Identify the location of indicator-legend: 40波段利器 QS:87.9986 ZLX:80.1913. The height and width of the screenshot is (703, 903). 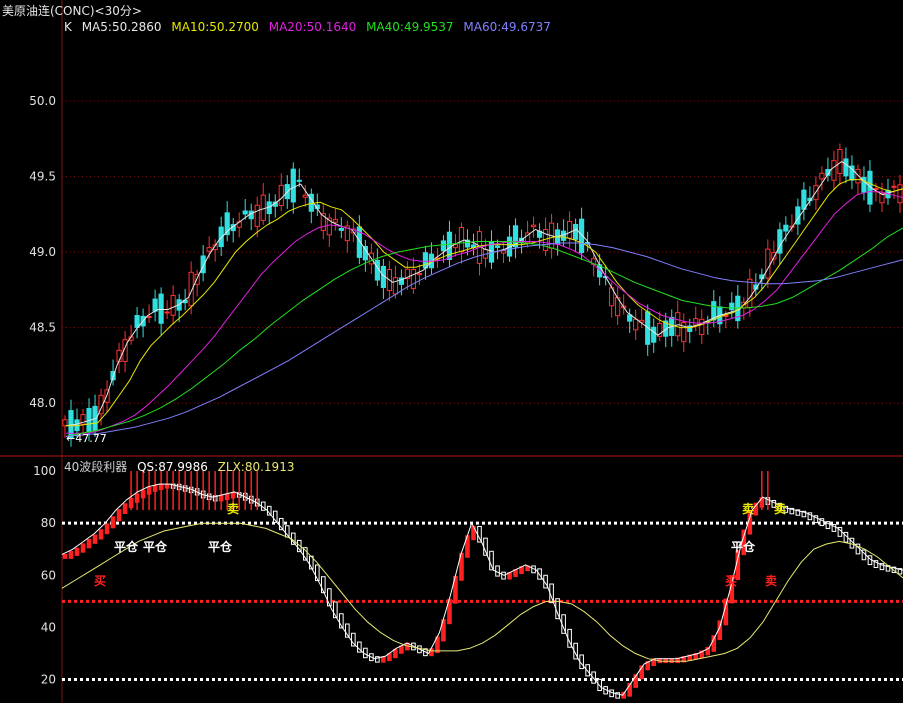
(182, 466).